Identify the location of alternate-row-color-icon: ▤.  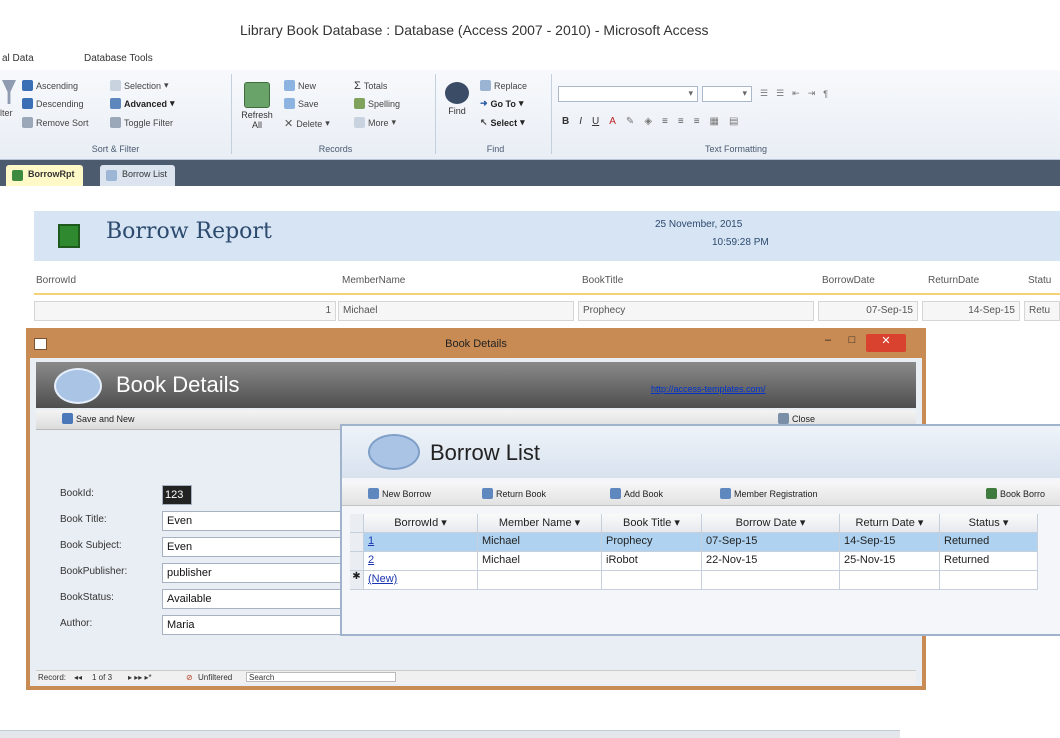
(733, 121).